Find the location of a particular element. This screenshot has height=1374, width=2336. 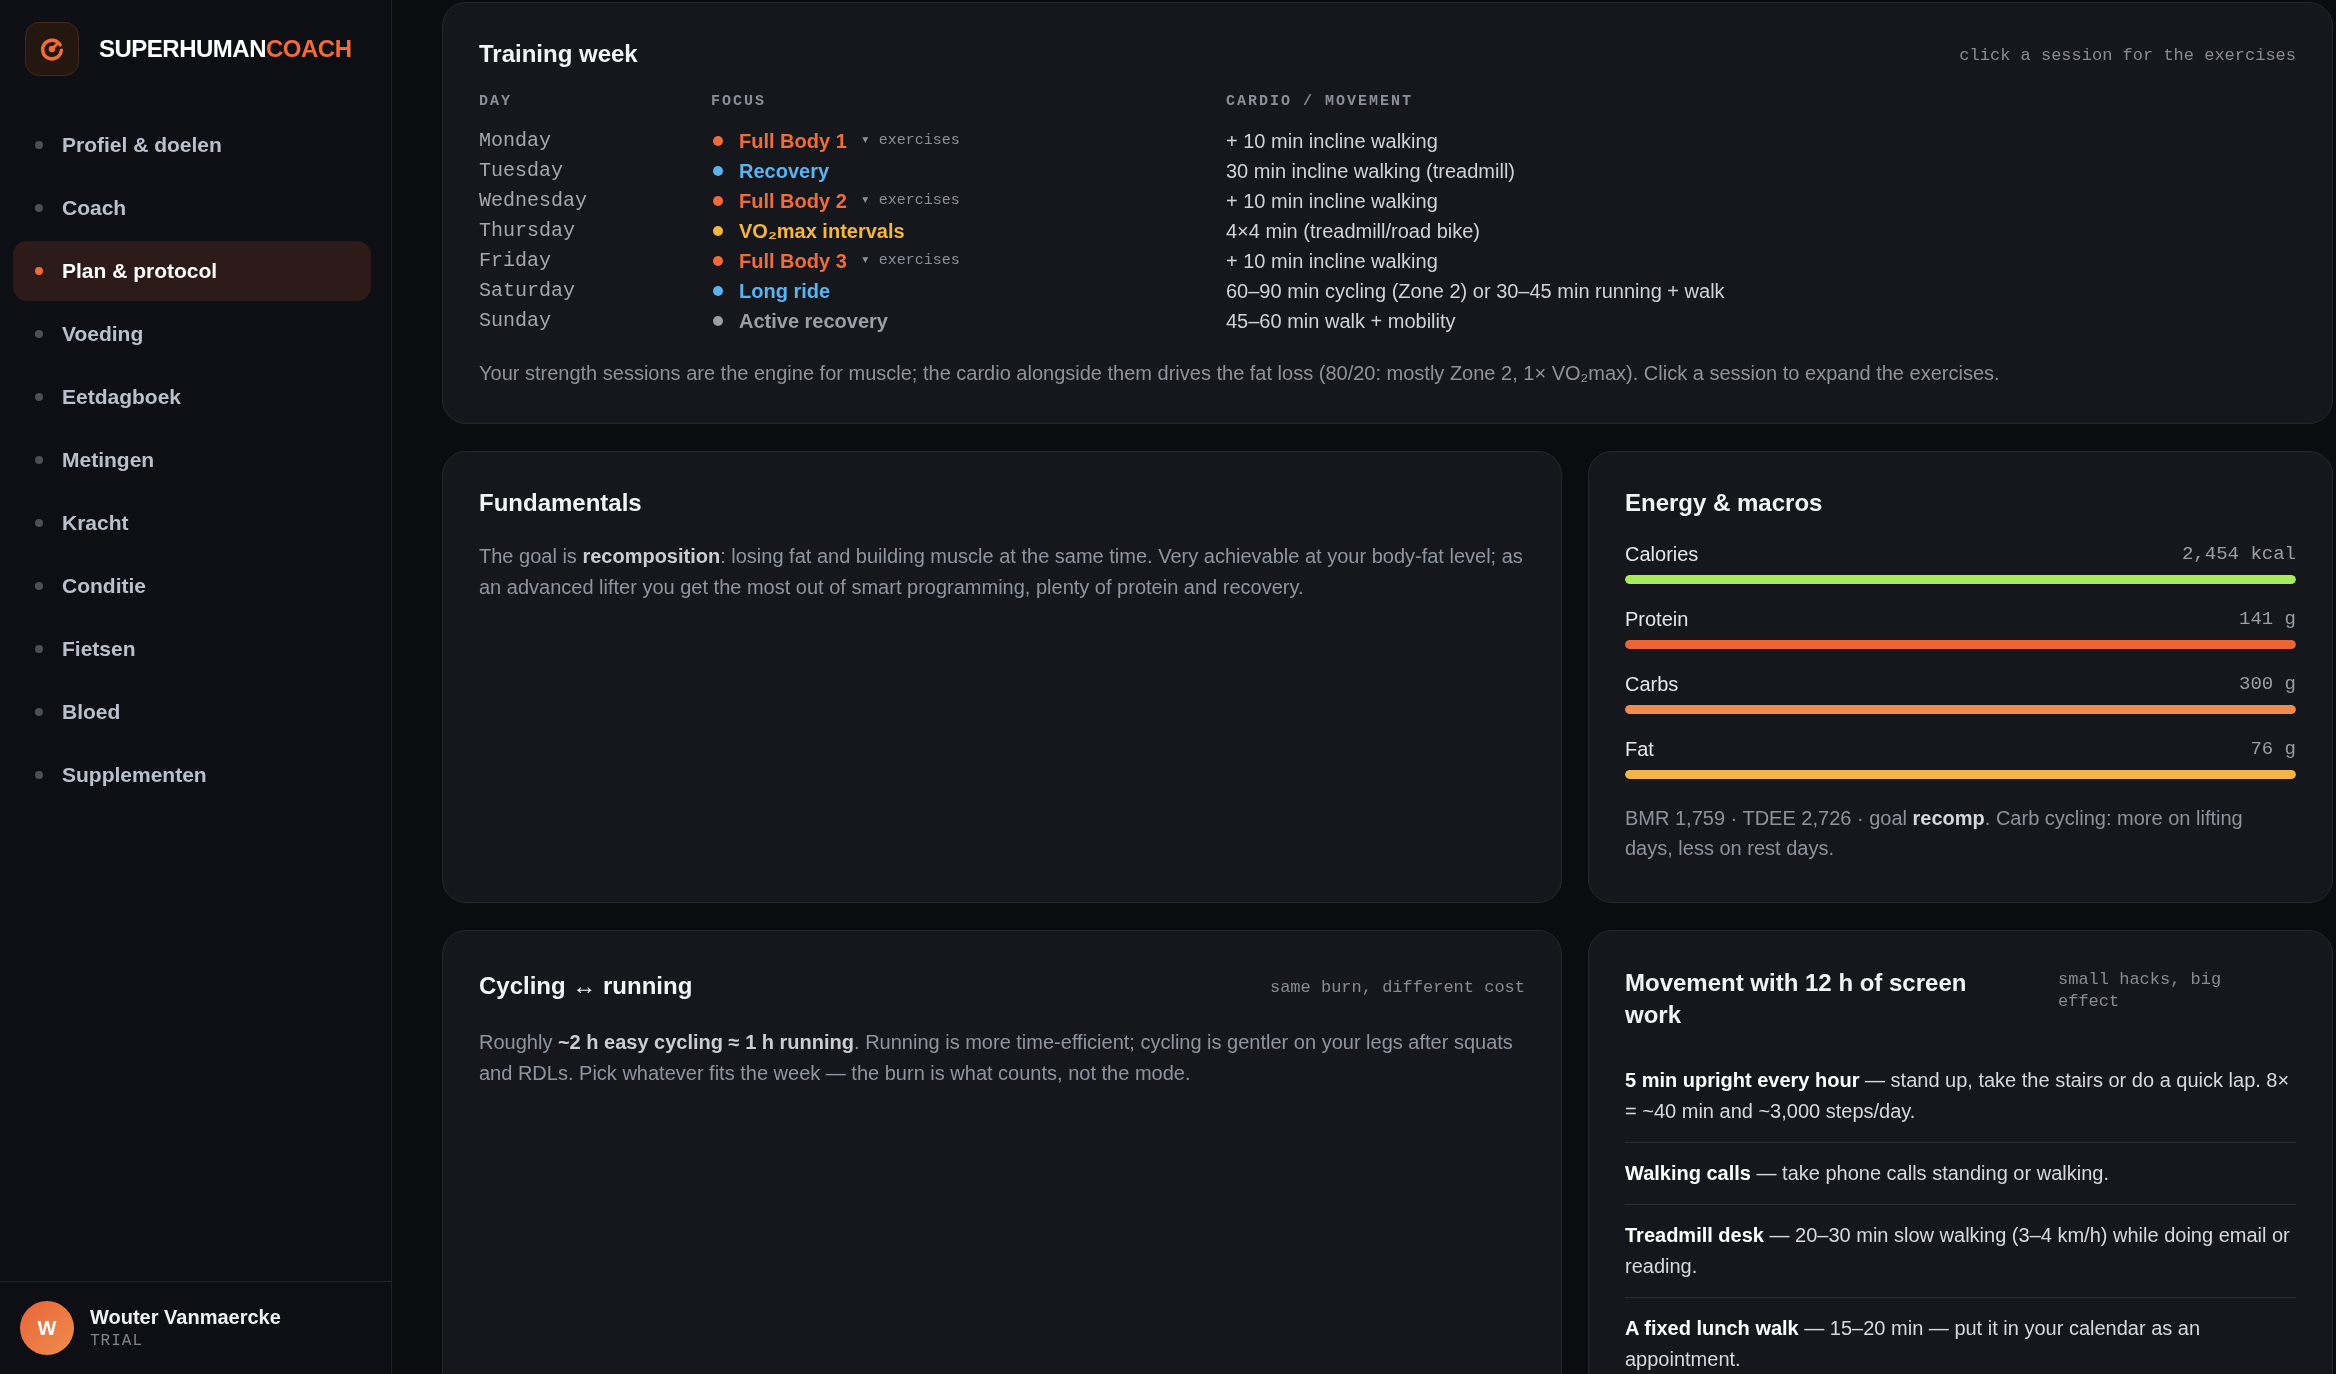

card-title: Cycling ↔ running is located at coordinates (586, 986).